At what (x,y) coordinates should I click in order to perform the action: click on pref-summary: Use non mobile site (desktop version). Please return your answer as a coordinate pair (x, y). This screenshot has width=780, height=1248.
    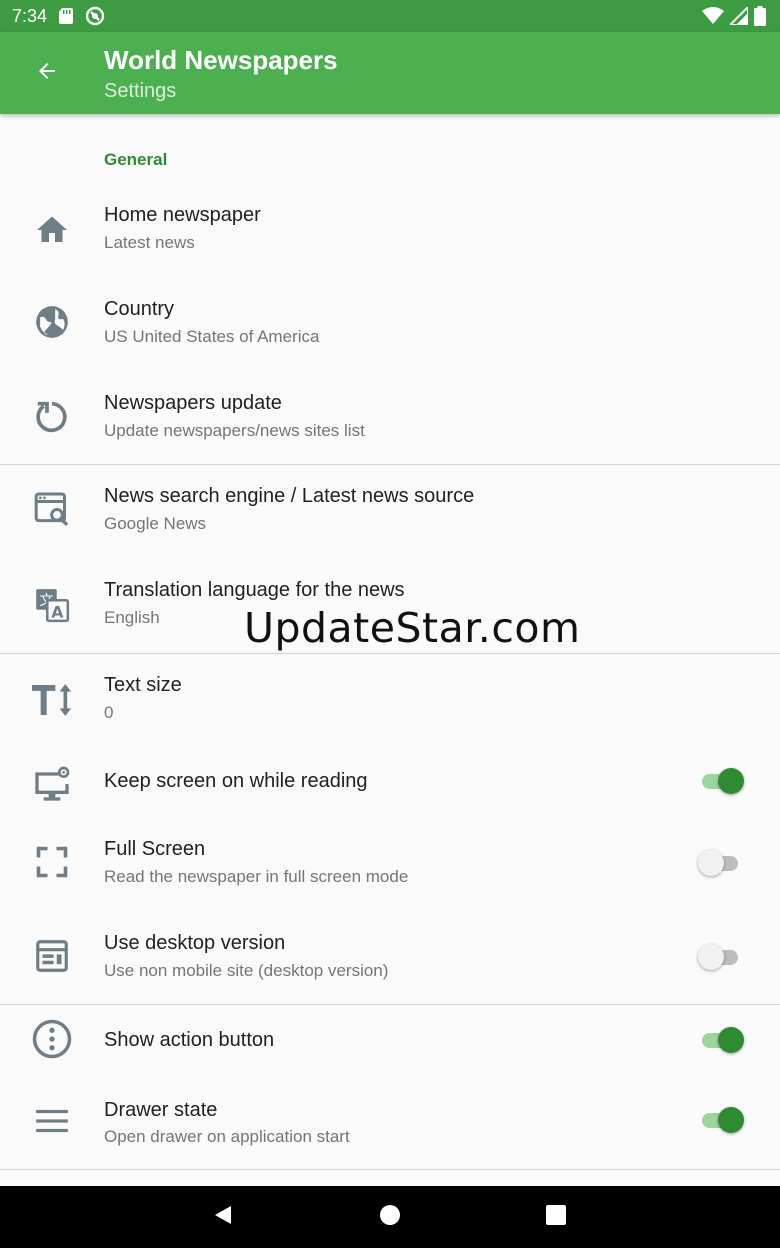
    Looking at the image, I should click on (246, 970).